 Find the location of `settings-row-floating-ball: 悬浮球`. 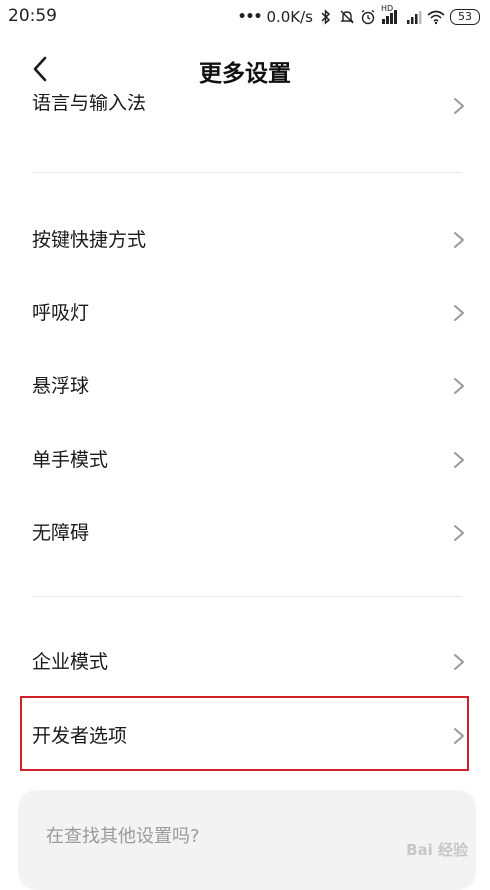

settings-row-floating-ball: 悬浮球 is located at coordinates (245, 386).